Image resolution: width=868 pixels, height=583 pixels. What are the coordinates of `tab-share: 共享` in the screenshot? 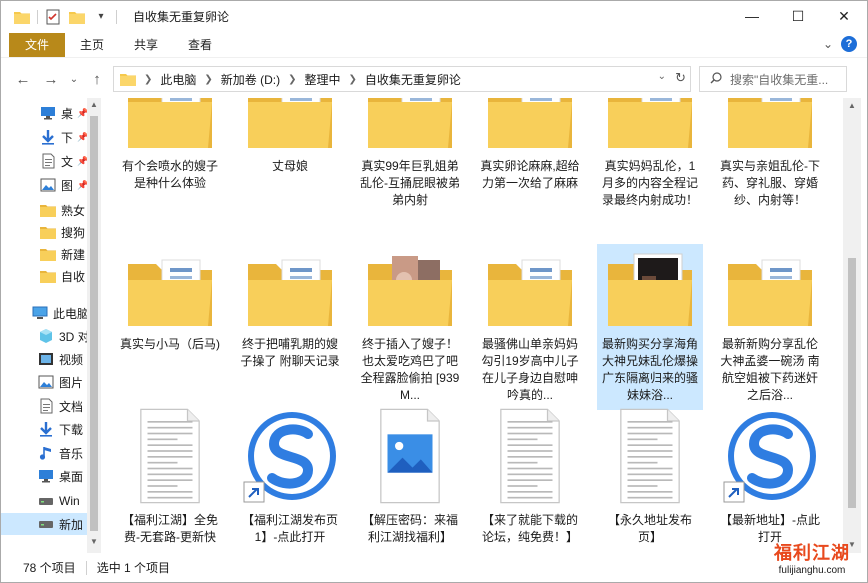 It's located at (146, 45).